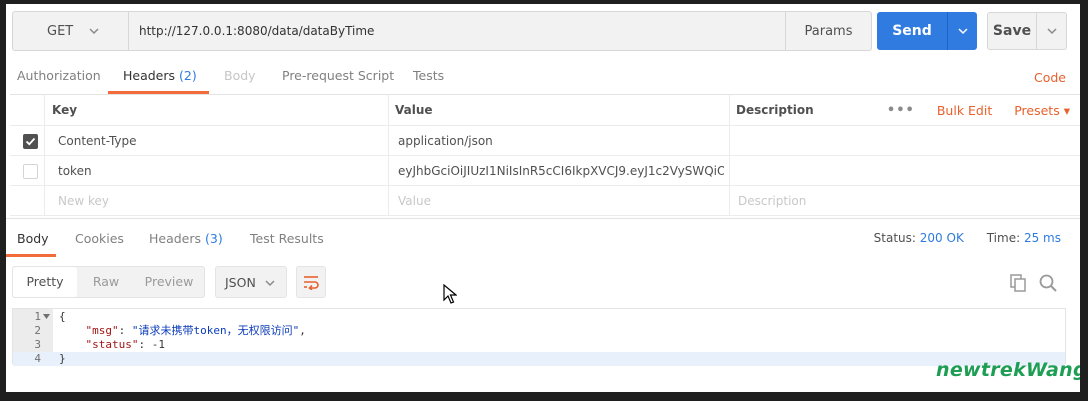 The image size is (1088, 401). Describe the element at coordinates (46, 317) in the screenshot. I see `fold-caret-icon` at that location.